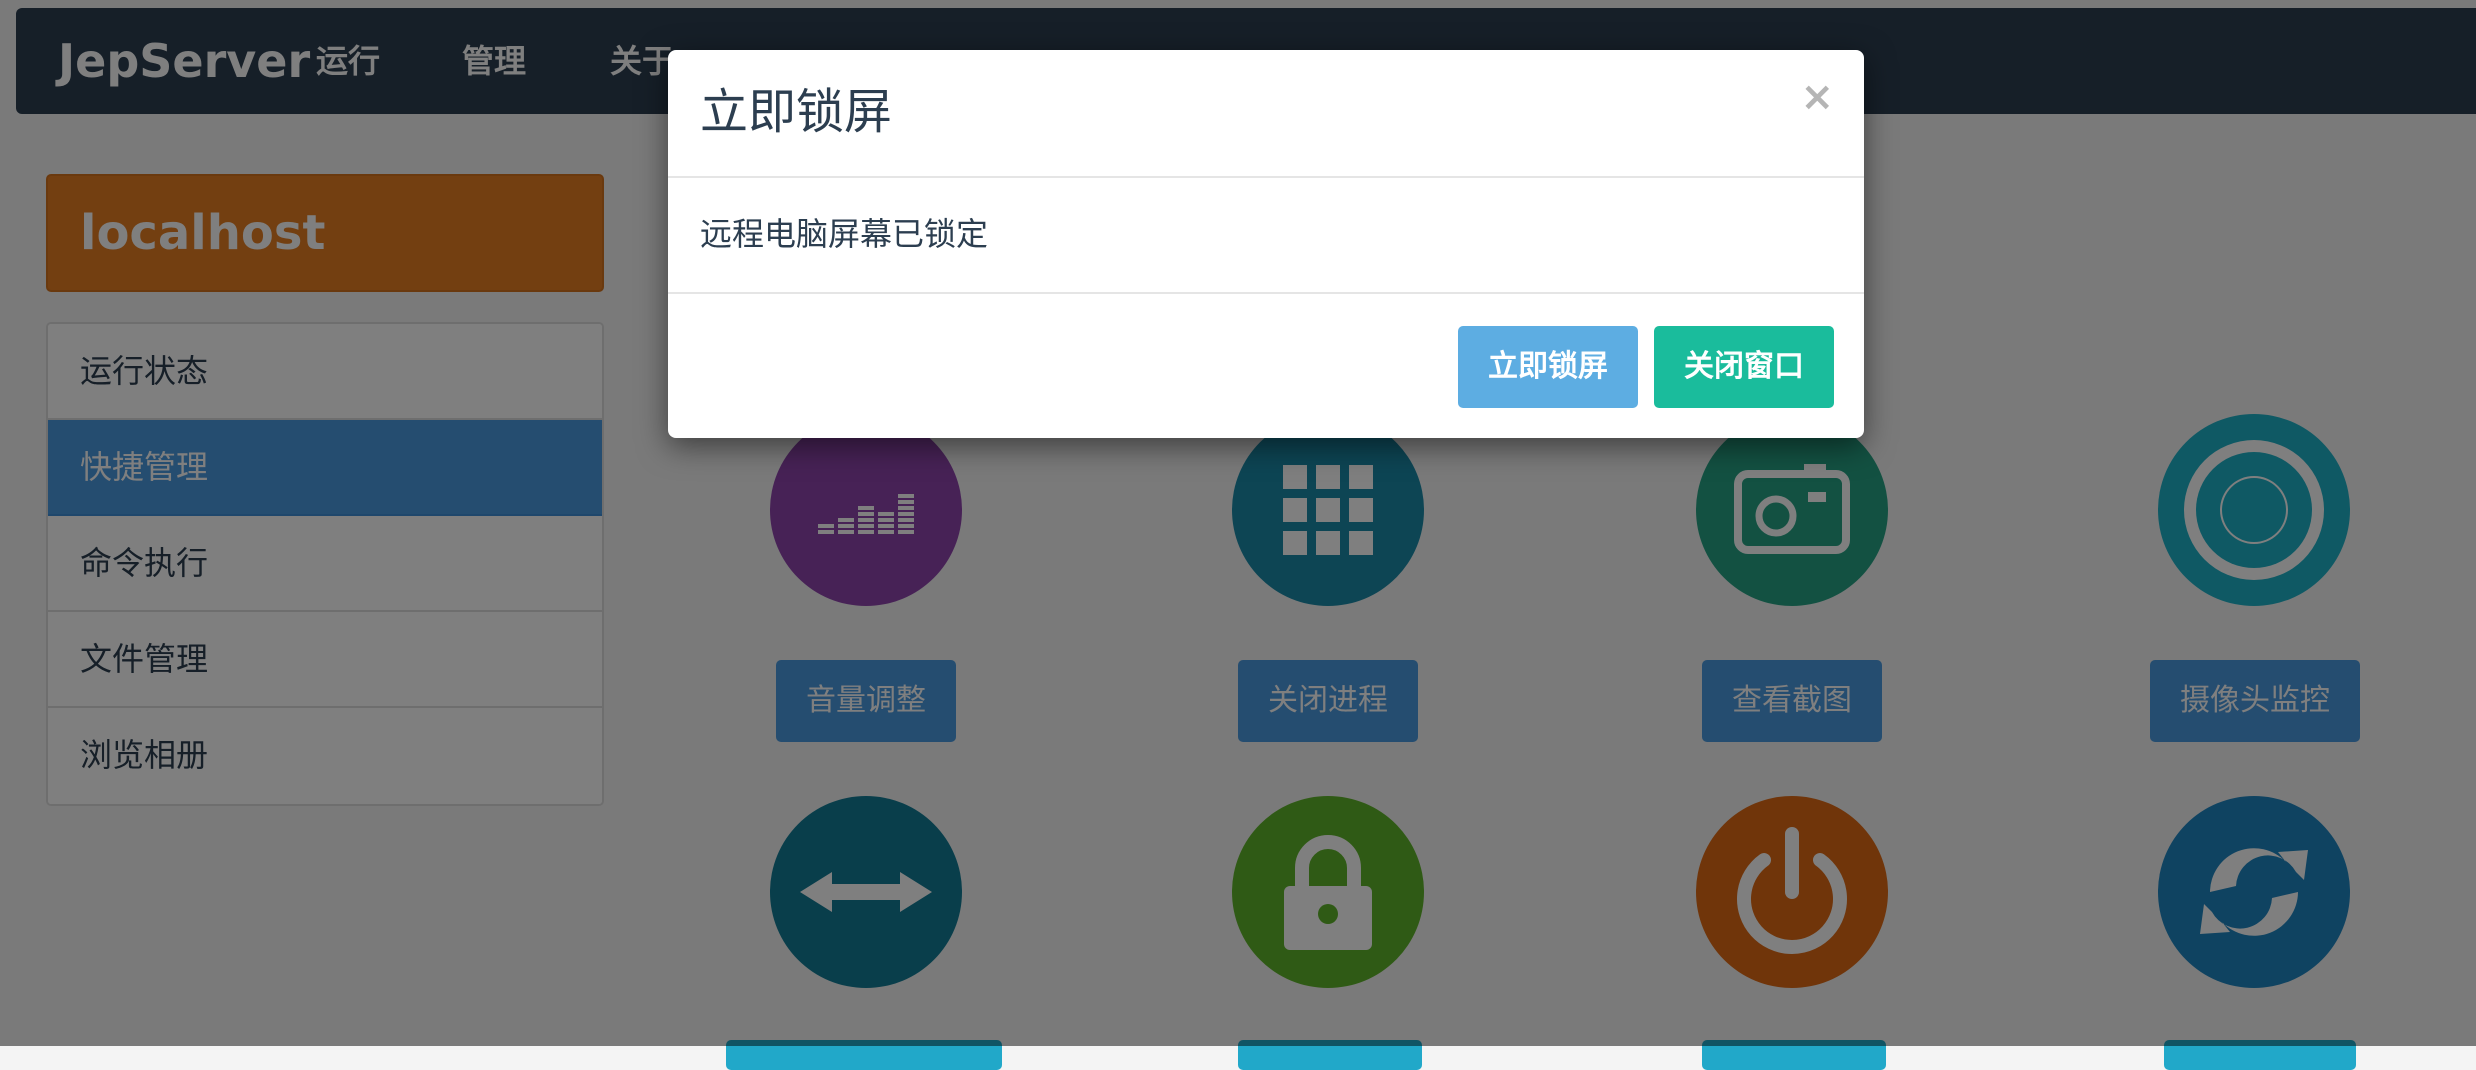 The width and height of the screenshot is (2476, 1070). I want to click on lock-now-button: 立即锁屏, so click(1548, 367).